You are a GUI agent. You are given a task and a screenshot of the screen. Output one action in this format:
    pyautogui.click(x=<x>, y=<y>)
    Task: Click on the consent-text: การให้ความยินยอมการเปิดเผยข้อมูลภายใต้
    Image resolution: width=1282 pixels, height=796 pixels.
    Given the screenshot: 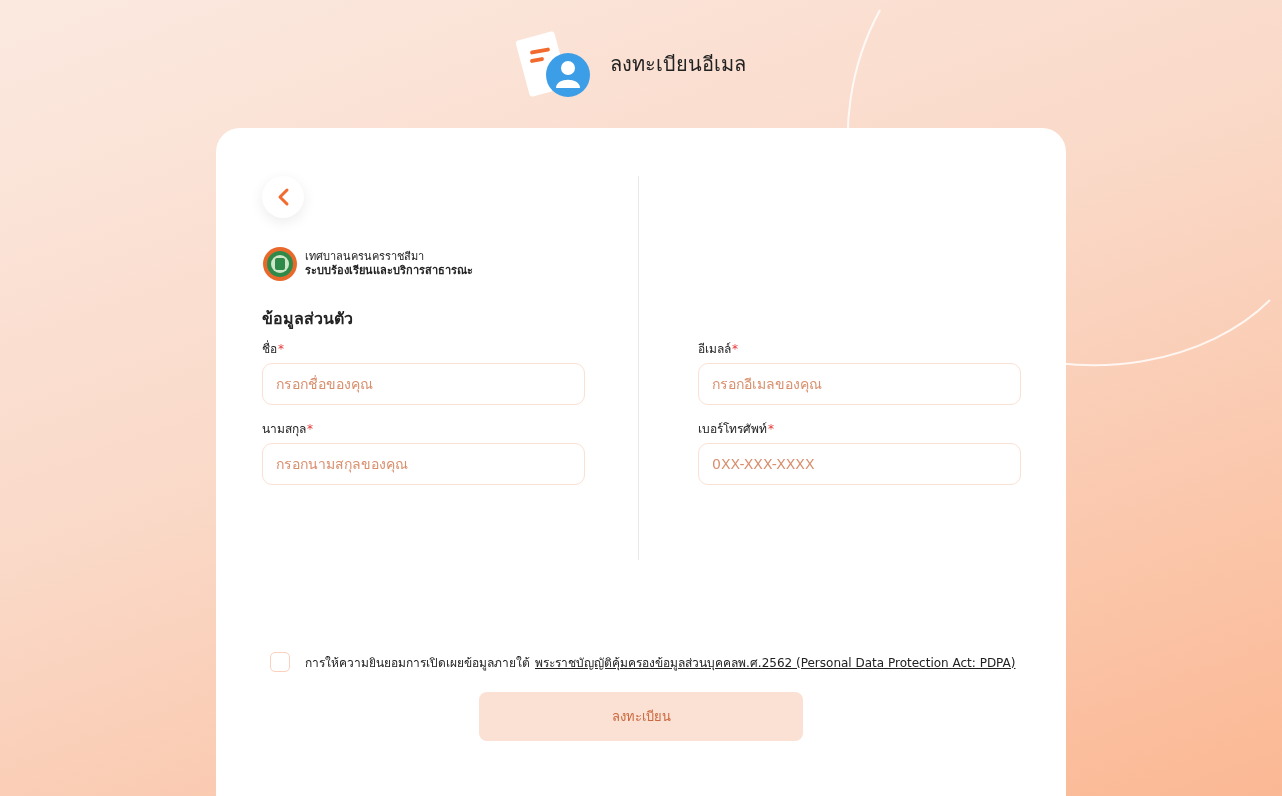 What is the action you would take?
    pyautogui.click(x=417, y=663)
    